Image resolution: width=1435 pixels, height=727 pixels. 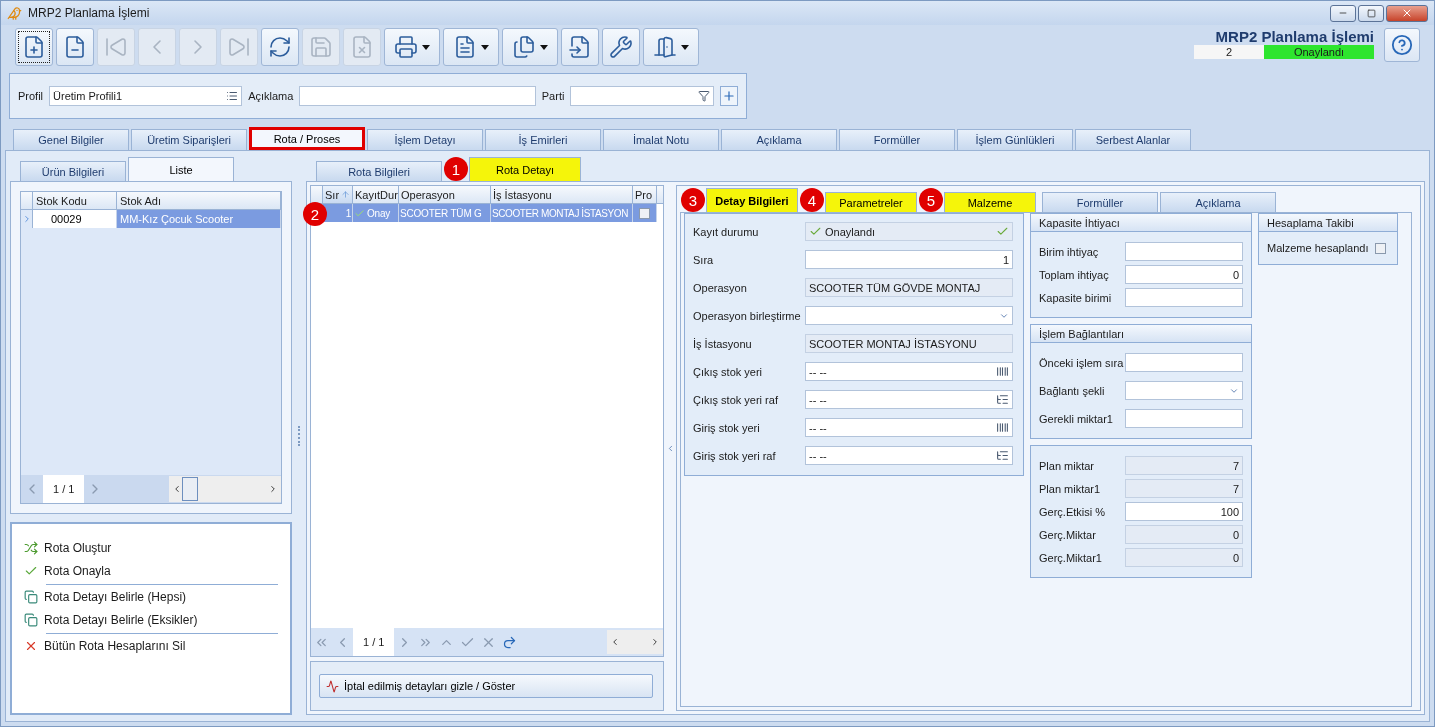 What do you see at coordinates (726, 231) in the screenshot?
I see `field-label: Kayıt durumu` at bounding box center [726, 231].